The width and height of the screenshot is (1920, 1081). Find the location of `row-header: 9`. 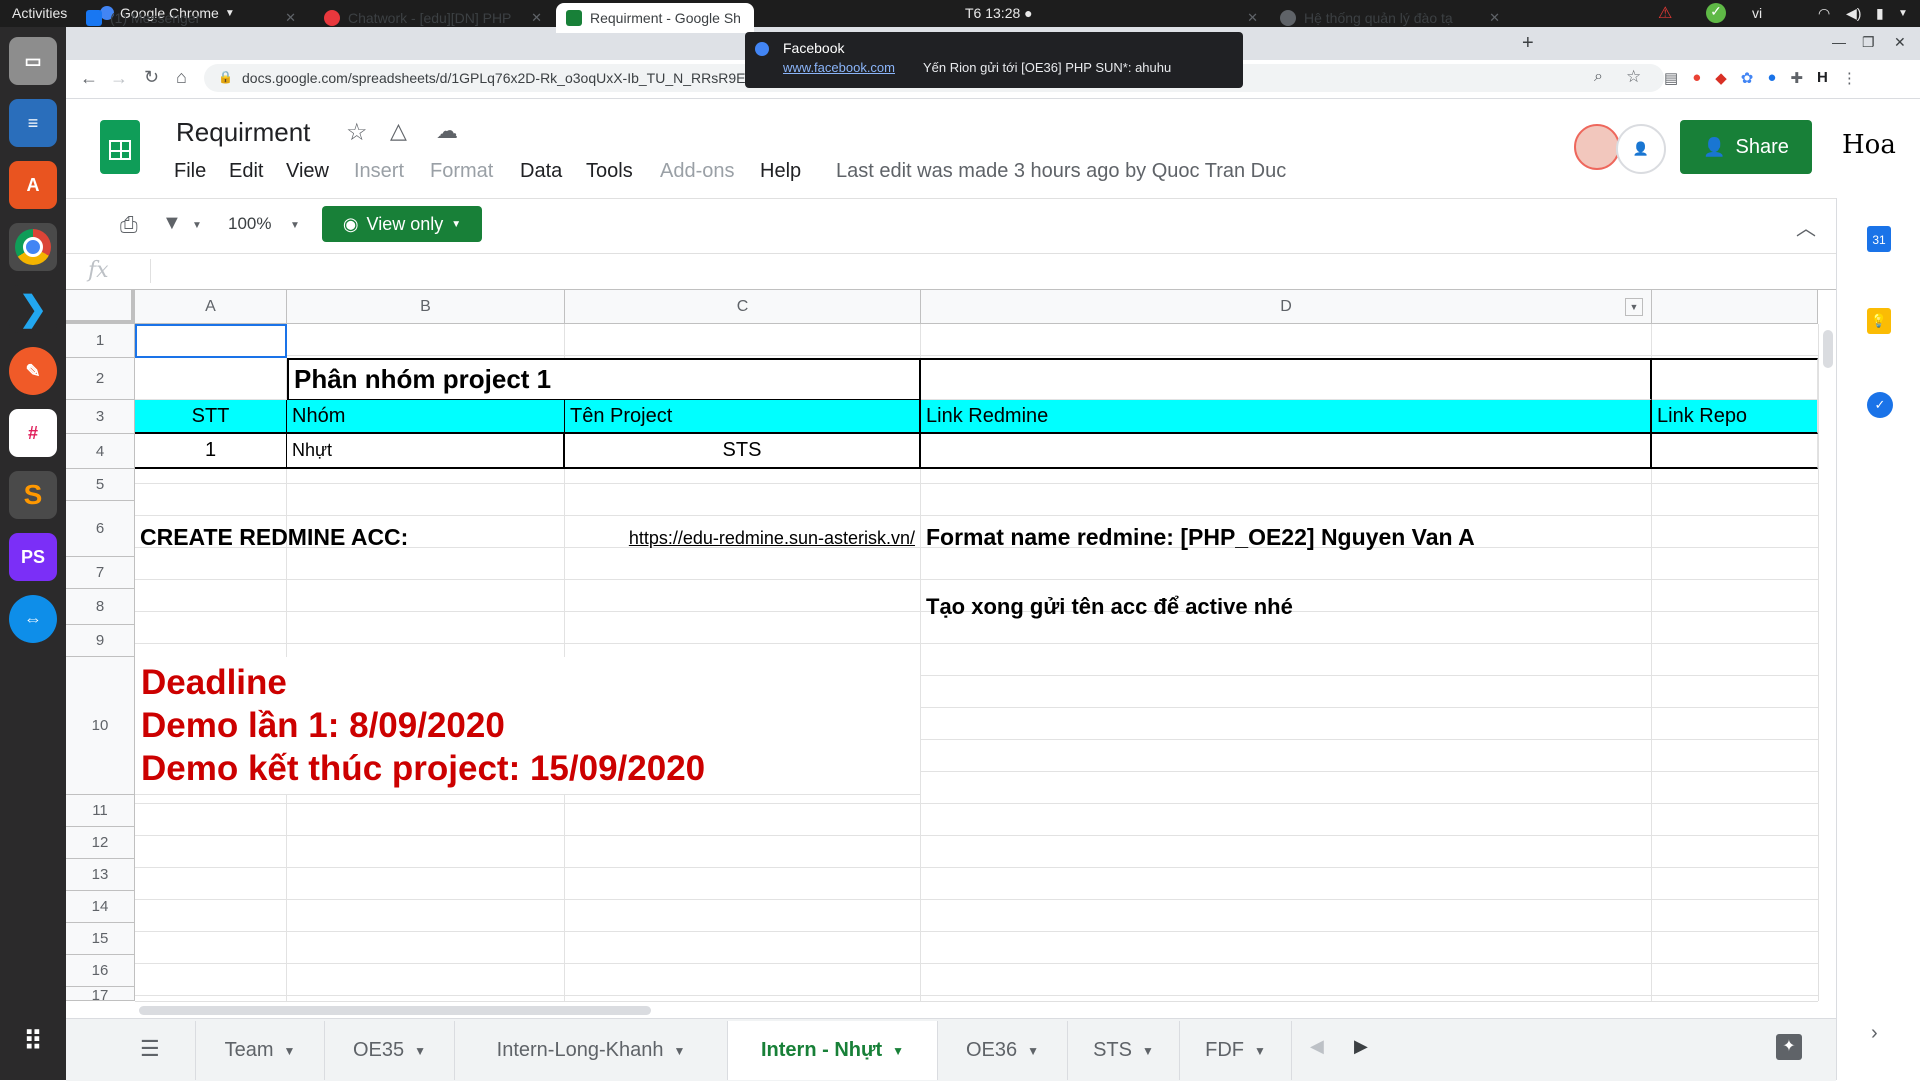

row-header: 9 is located at coordinates (100, 641).